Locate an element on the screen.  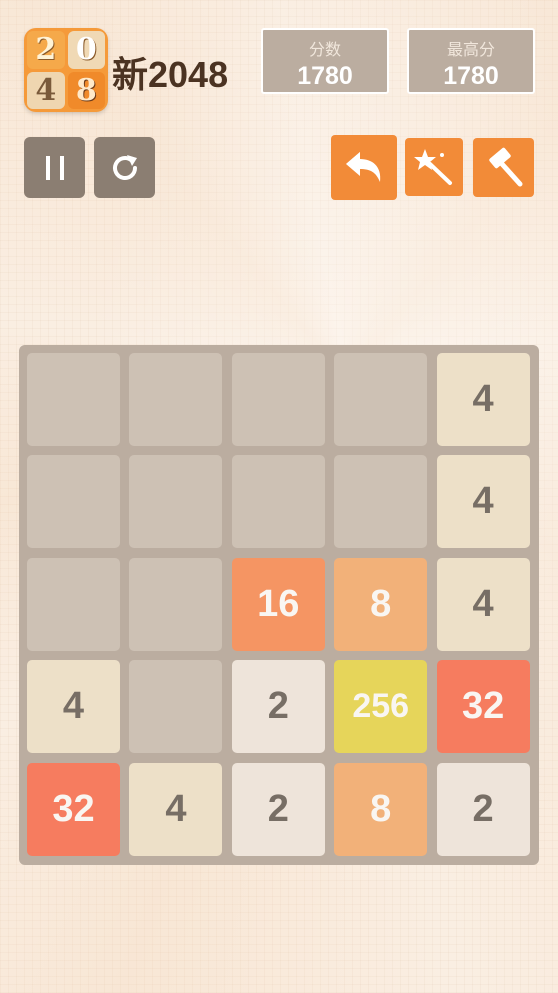
pause-button is located at coordinates (54, 167).